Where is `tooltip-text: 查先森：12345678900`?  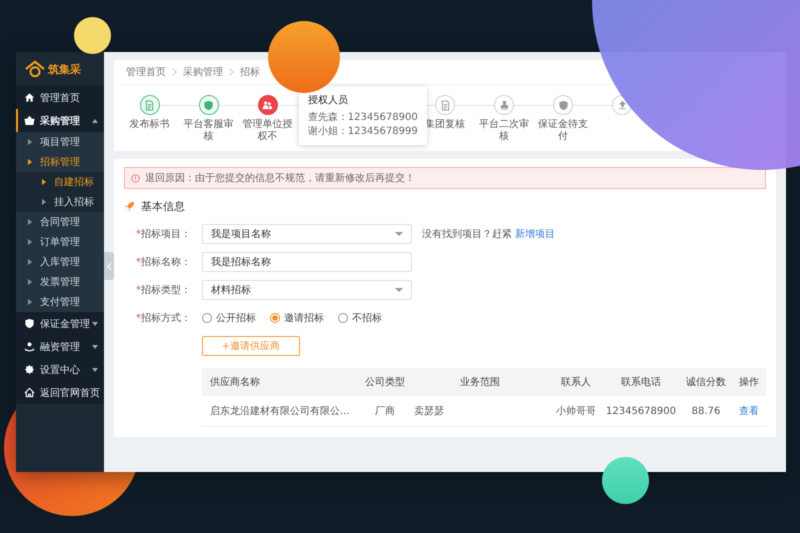 tooltip-text: 查先森：12345678900 is located at coordinates (363, 118).